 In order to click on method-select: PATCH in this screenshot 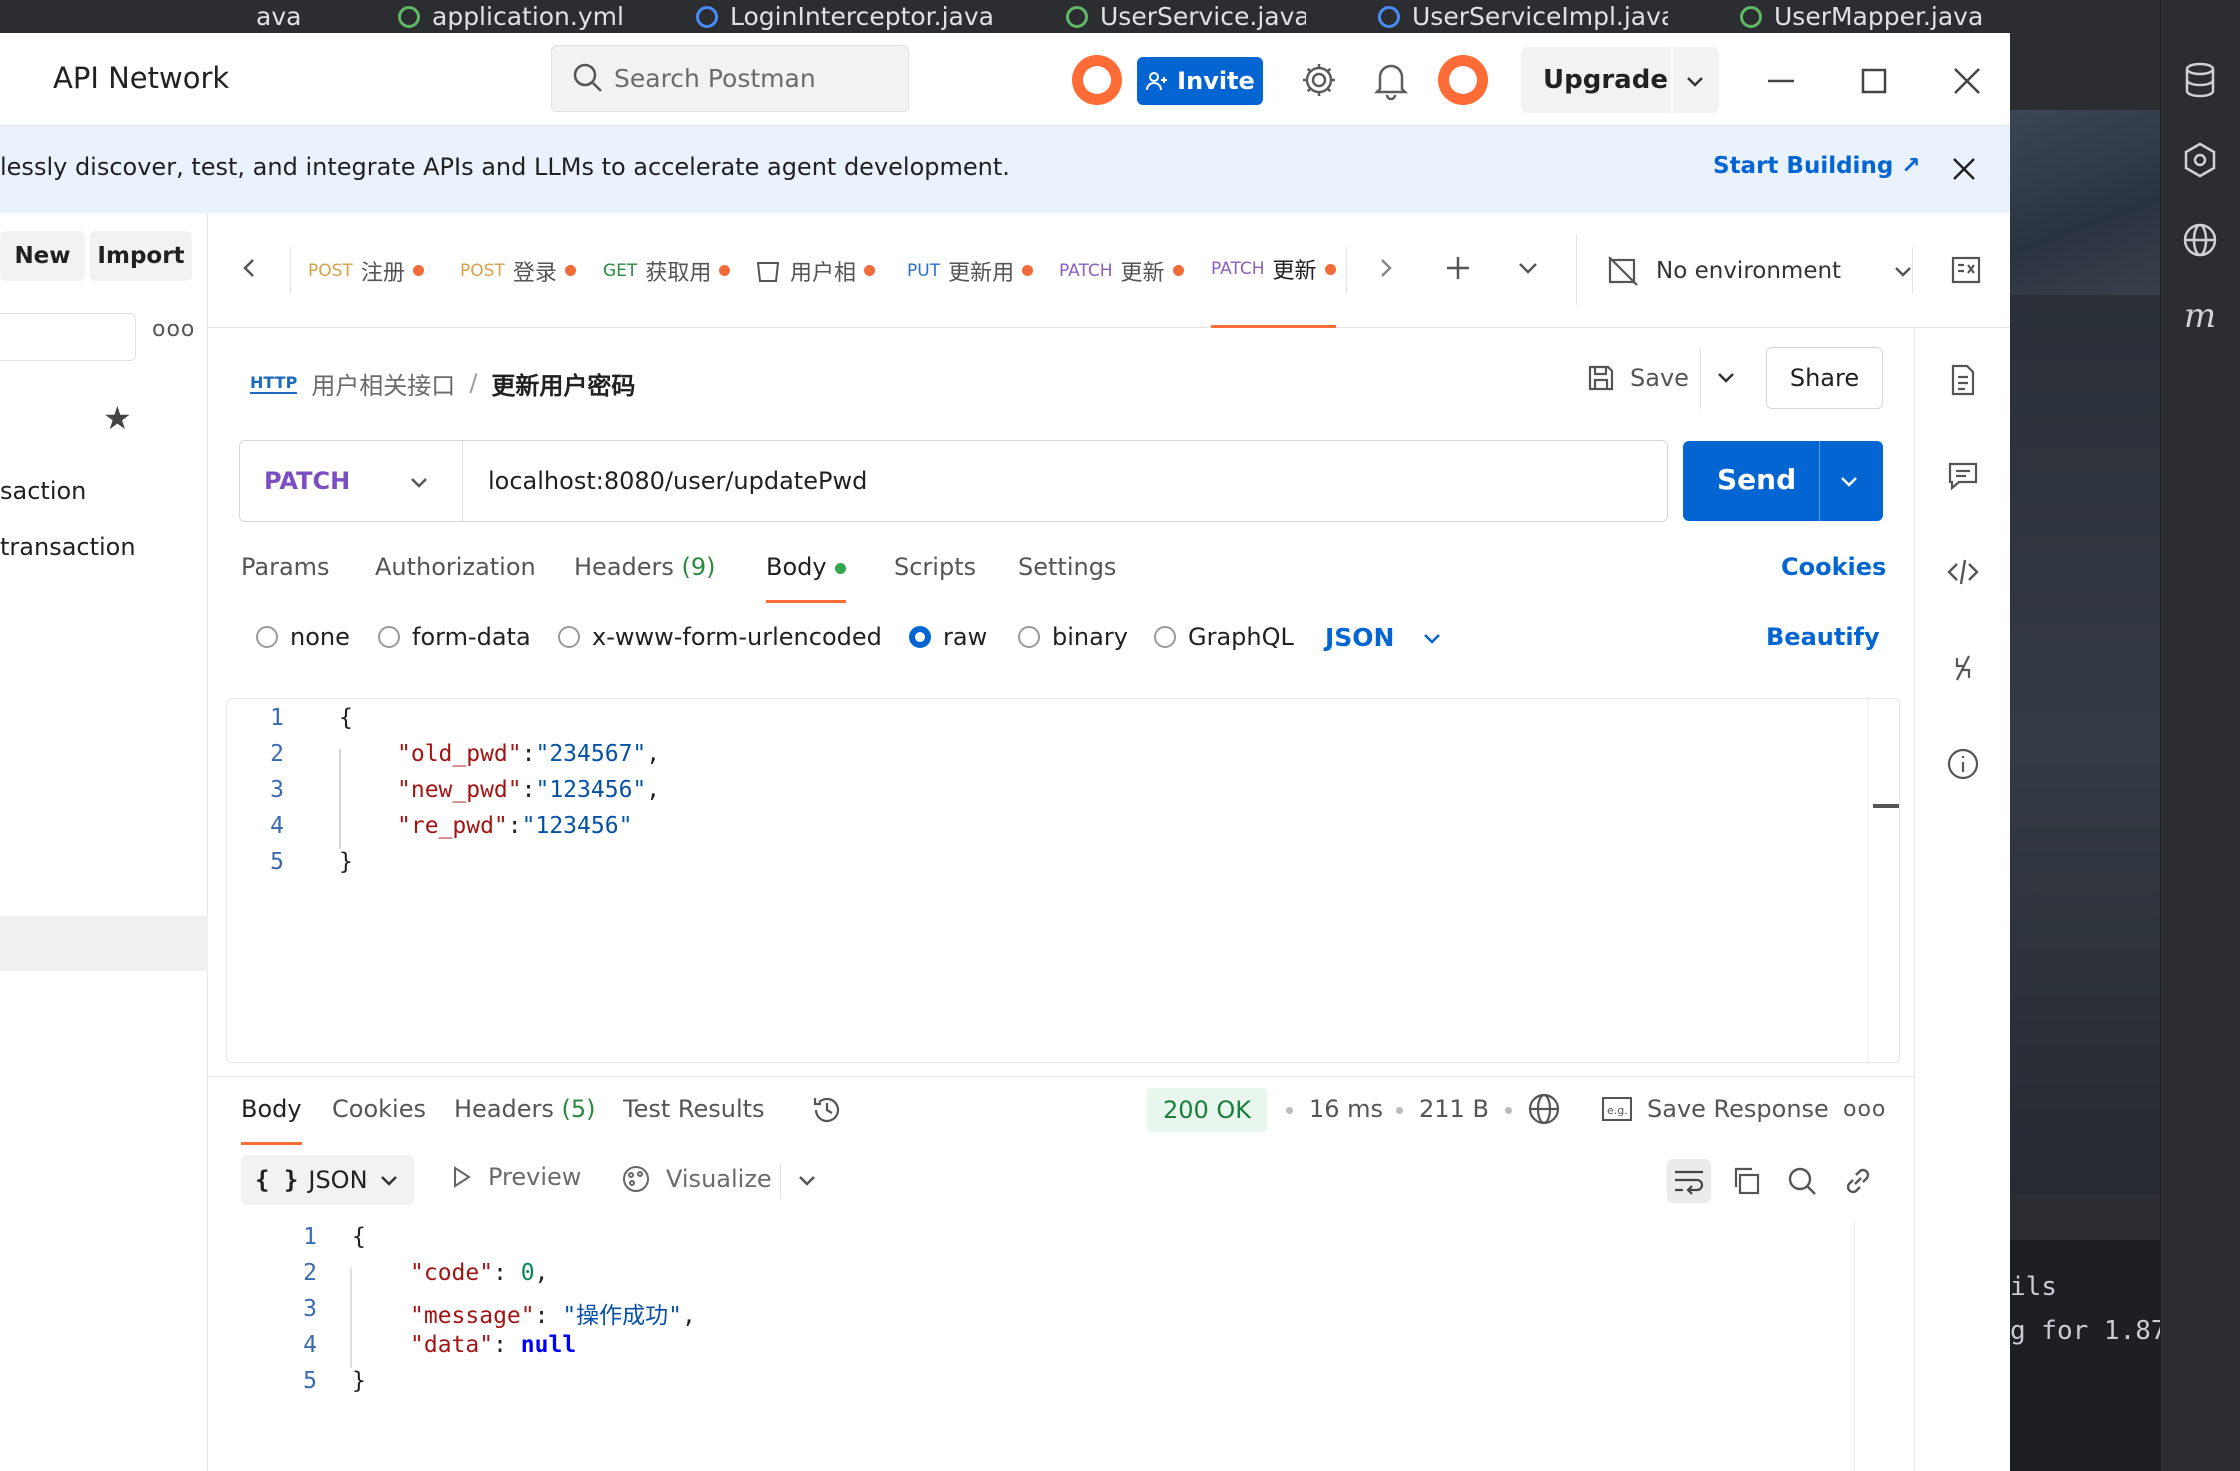, I will do `click(307, 481)`.